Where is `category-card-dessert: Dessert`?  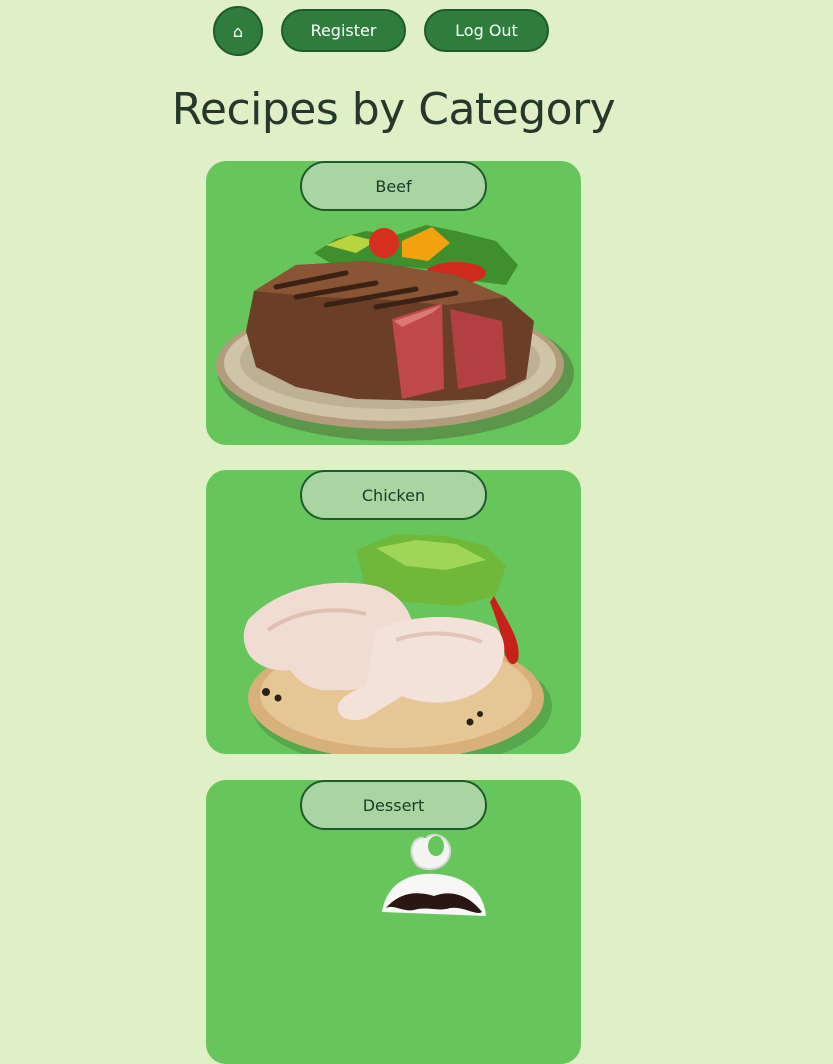
category-card-dessert: Dessert is located at coordinates (393, 922).